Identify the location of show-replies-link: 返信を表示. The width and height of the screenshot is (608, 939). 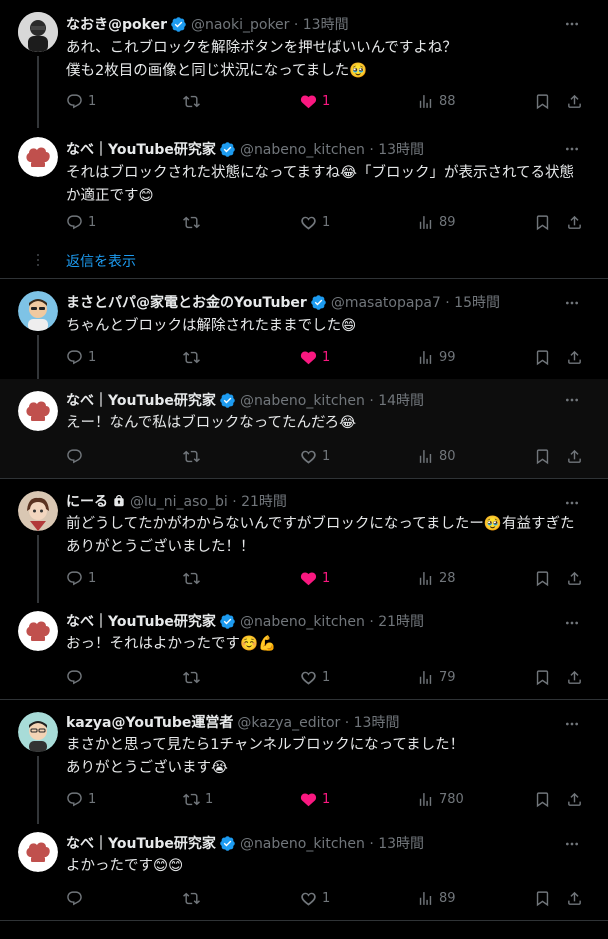
(101, 261).